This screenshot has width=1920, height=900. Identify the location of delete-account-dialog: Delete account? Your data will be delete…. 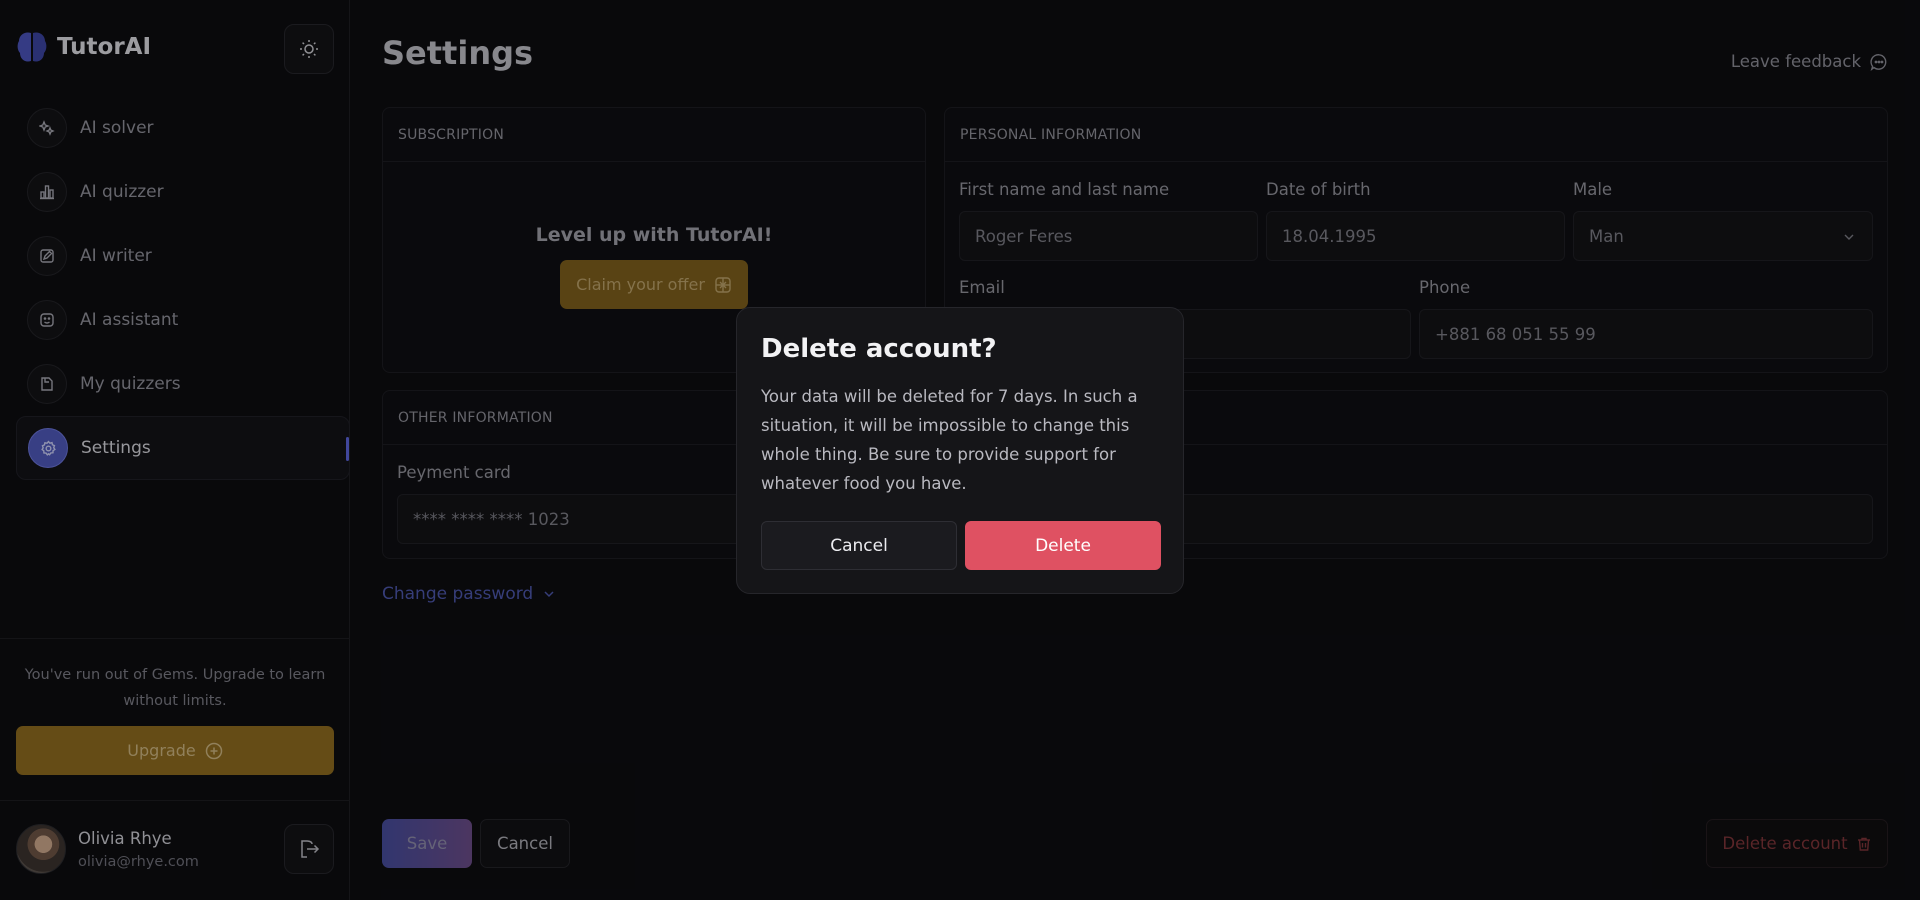
(960, 450).